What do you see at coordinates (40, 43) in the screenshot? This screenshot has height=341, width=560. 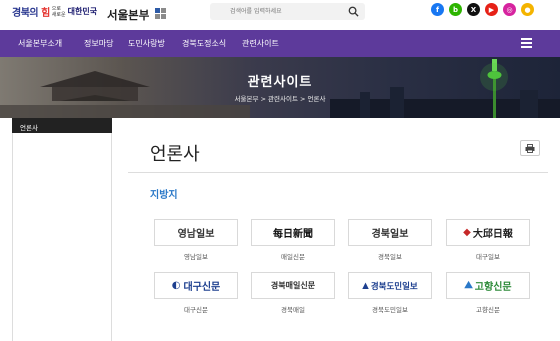 I see `nav-item-about: 서울본부소개` at bounding box center [40, 43].